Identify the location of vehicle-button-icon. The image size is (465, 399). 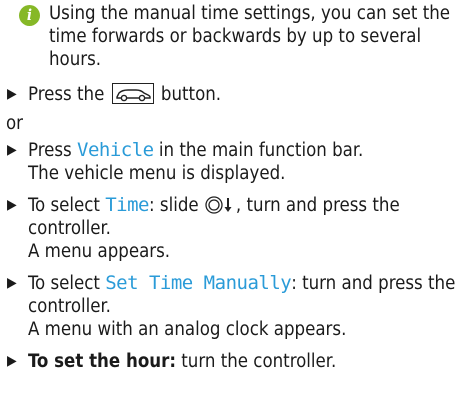
(132, 93).